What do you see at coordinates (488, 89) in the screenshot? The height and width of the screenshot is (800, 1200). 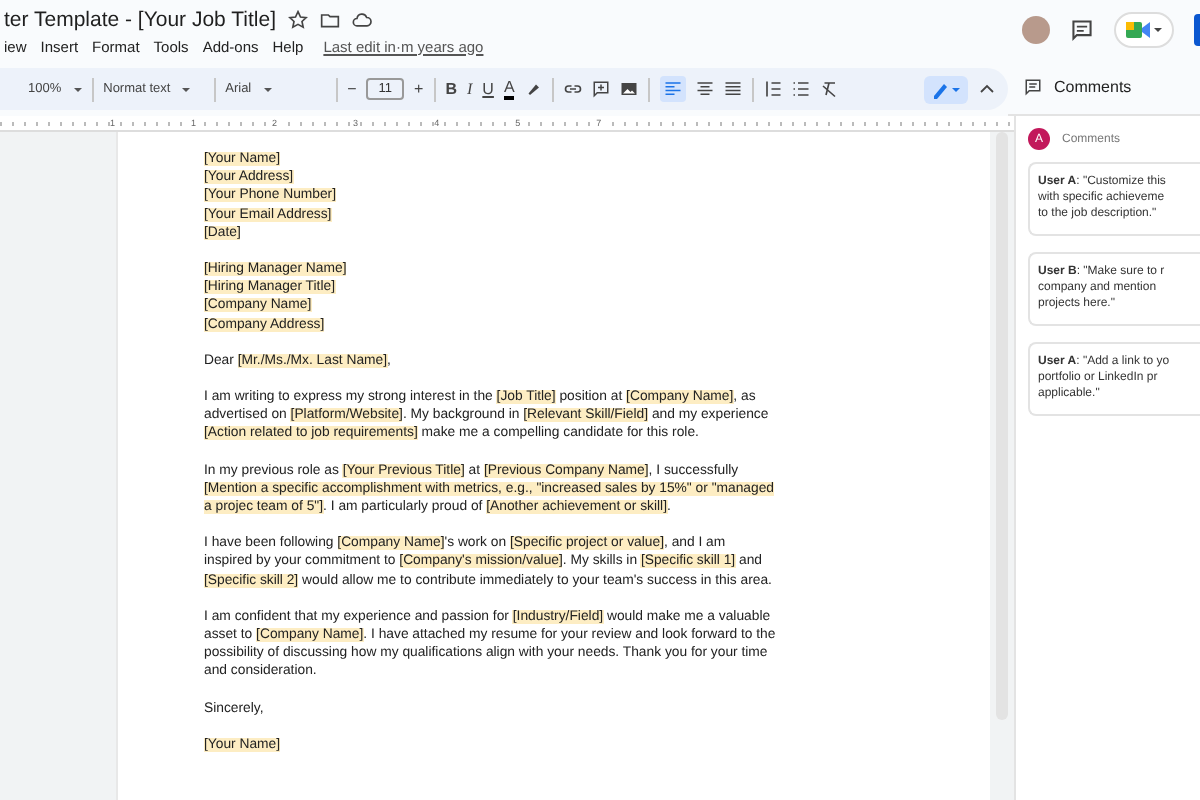 I see `underline-button: U` at bounding box center [488, 89].